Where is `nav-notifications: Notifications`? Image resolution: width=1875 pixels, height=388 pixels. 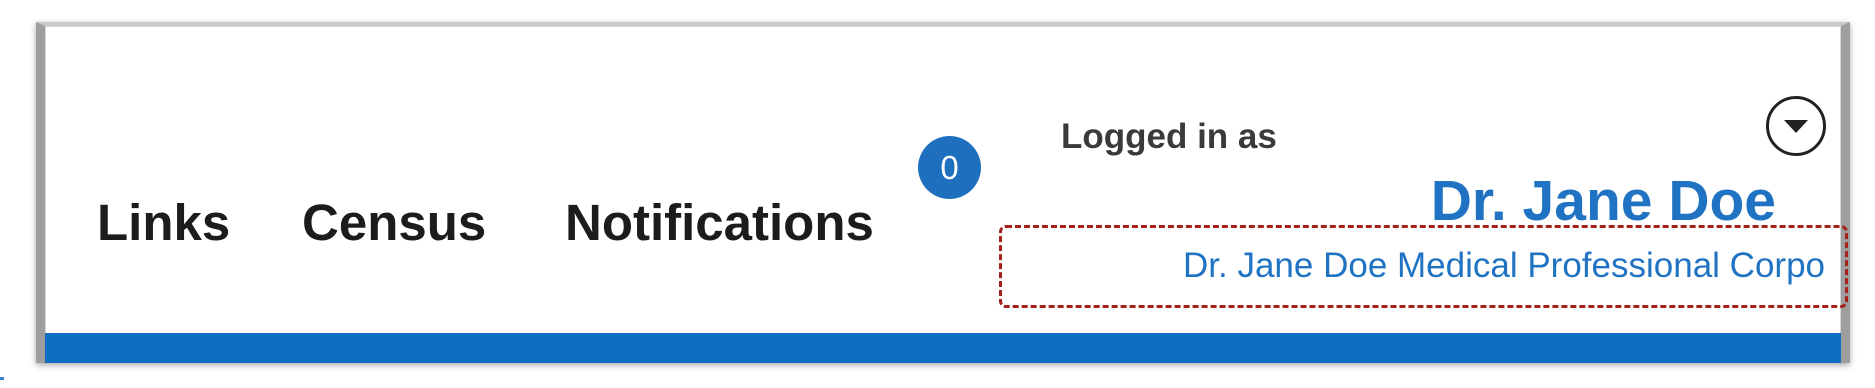
nav-notifications: Notifications is located at coordinates (719, 222).